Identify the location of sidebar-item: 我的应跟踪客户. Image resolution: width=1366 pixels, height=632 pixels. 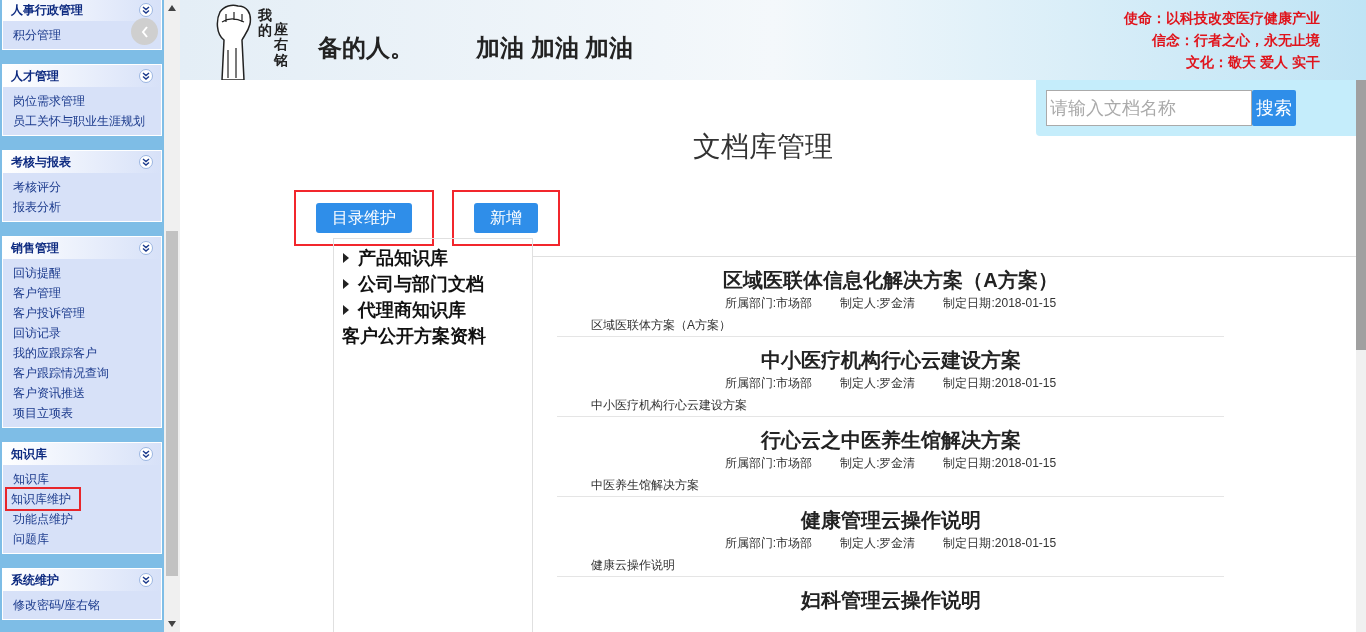
(55, 353).